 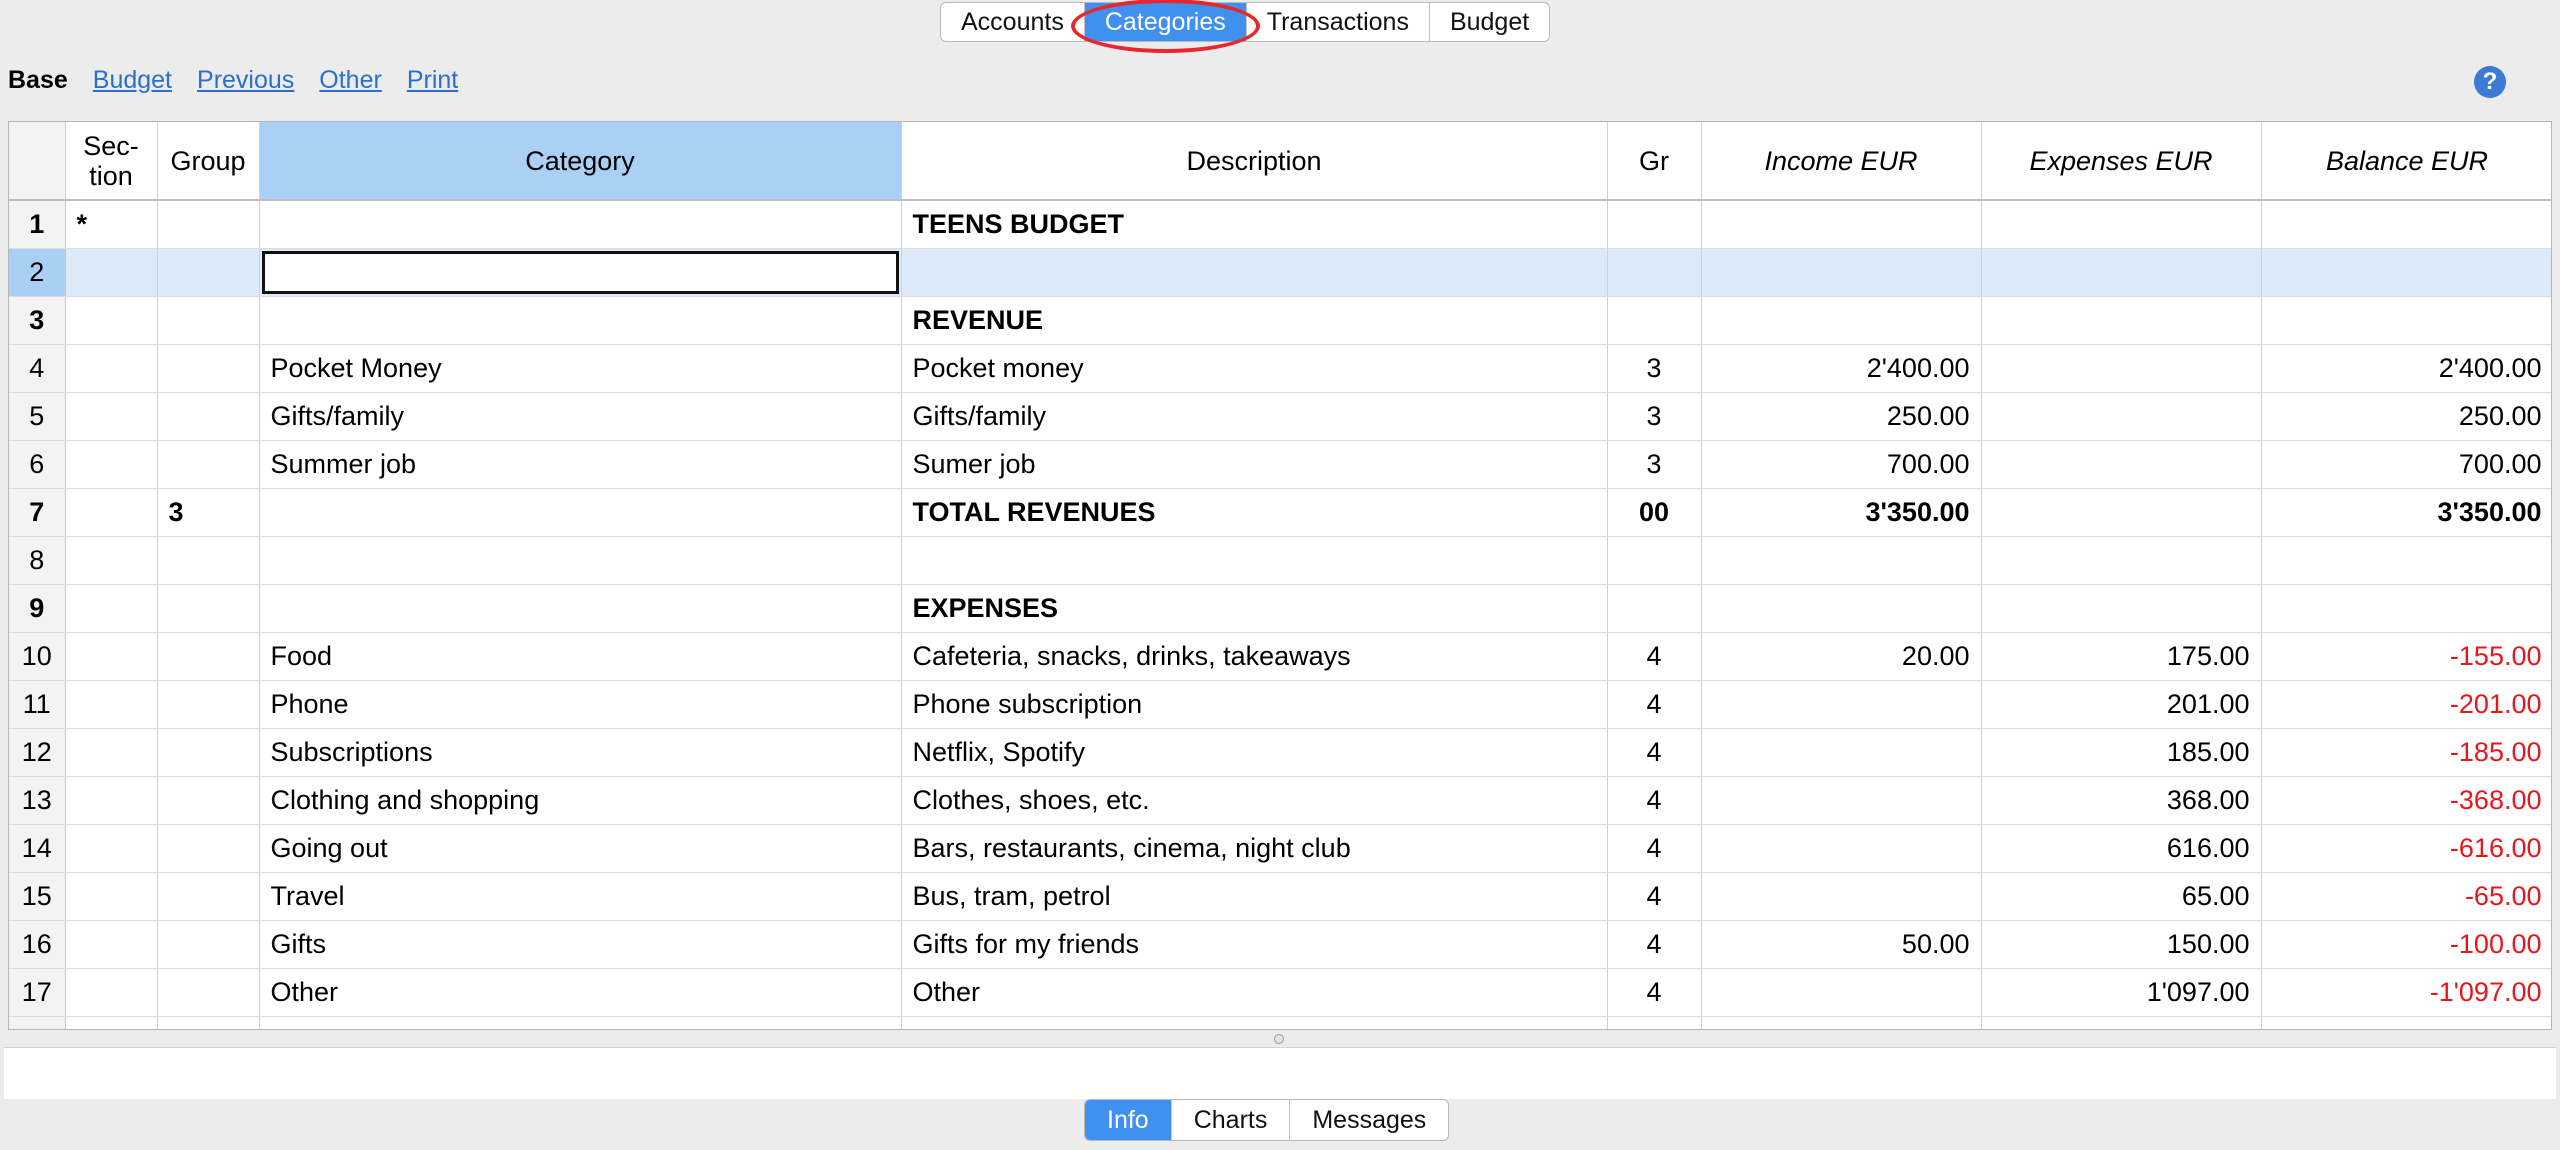 I want to click on expenses-cell: 175.00, so click(x=2121, y=656).